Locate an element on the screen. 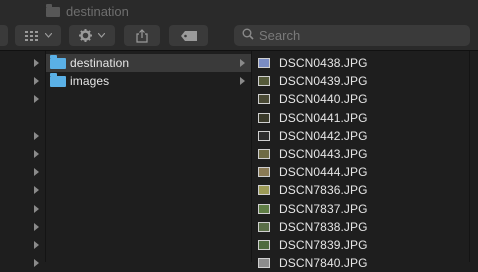 Image resolution: width=478 pixels, height=272 pixels. list-item-destination: destination is located at coordinates (148, 63).